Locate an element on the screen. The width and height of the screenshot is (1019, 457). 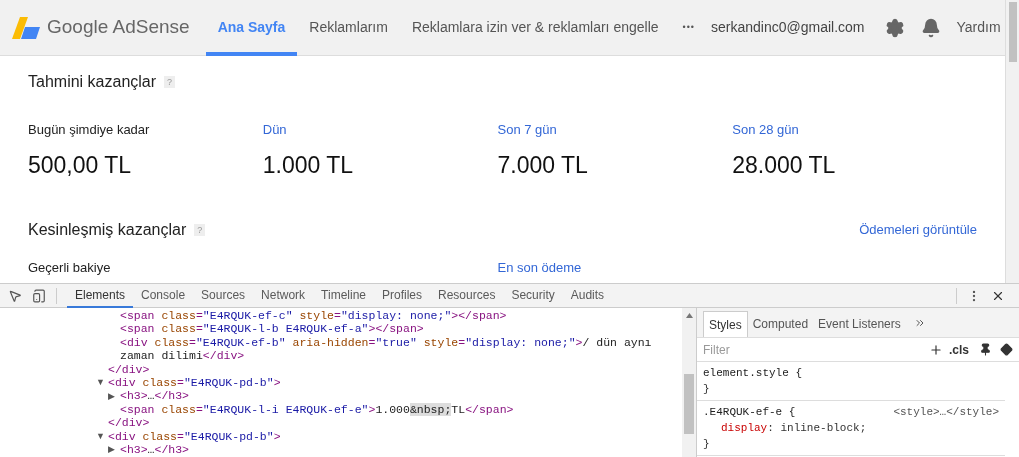
code-line: <div class="E4RQUK-ef-b" aria-hidden="true" style="display: none;">/ dün aynı zaman dilimi</div> is located at coordinates (386, 349).